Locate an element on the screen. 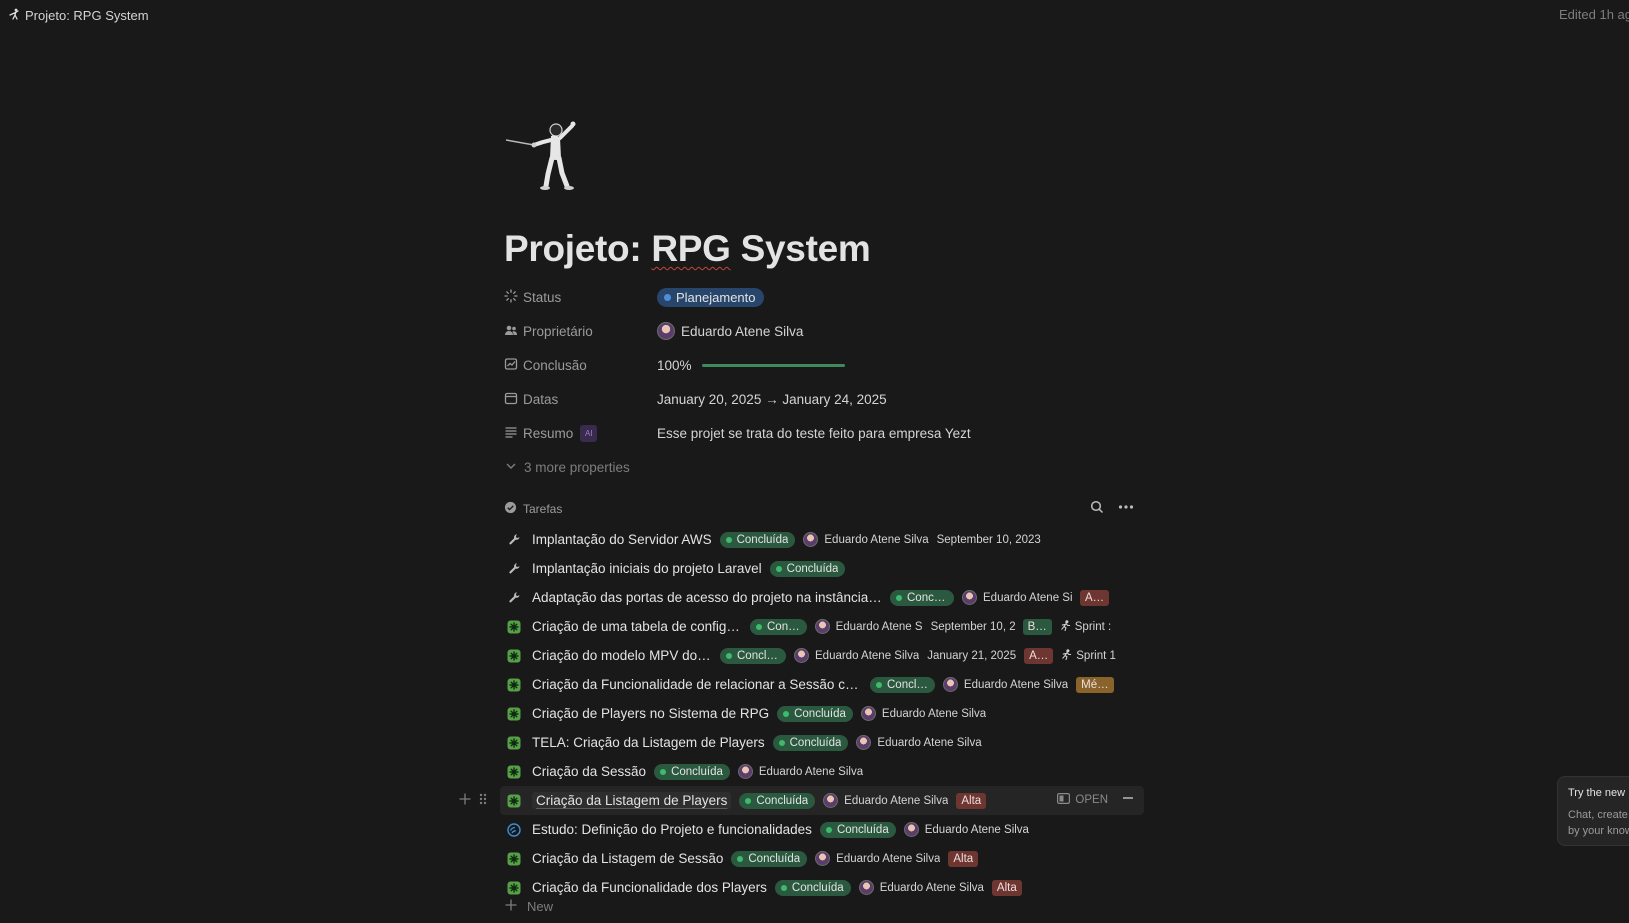 Image resolution: width=1629 pixels, height=923 pixels. property-label: Proprietário is located at coordinates (558, 331).